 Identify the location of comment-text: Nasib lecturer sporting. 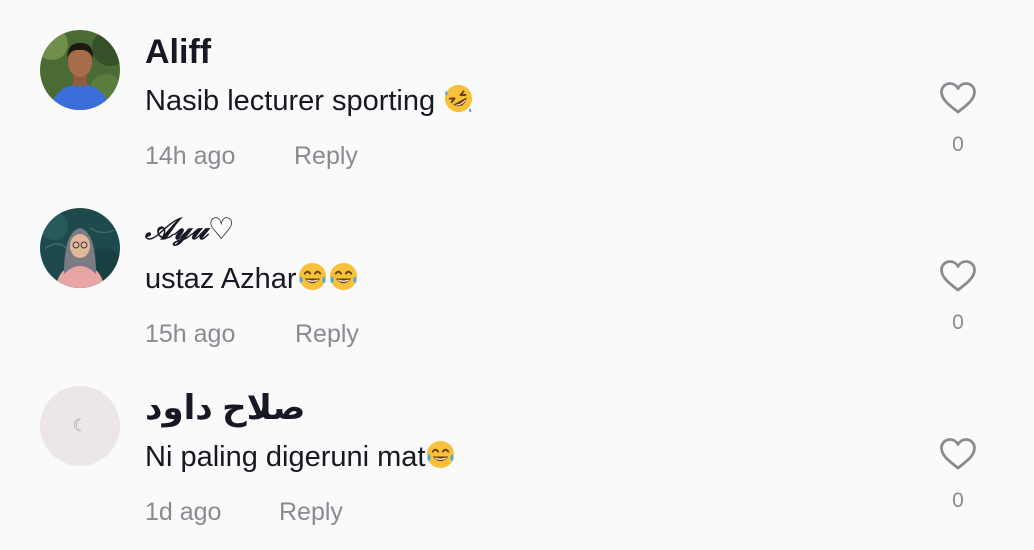
(294, 101).